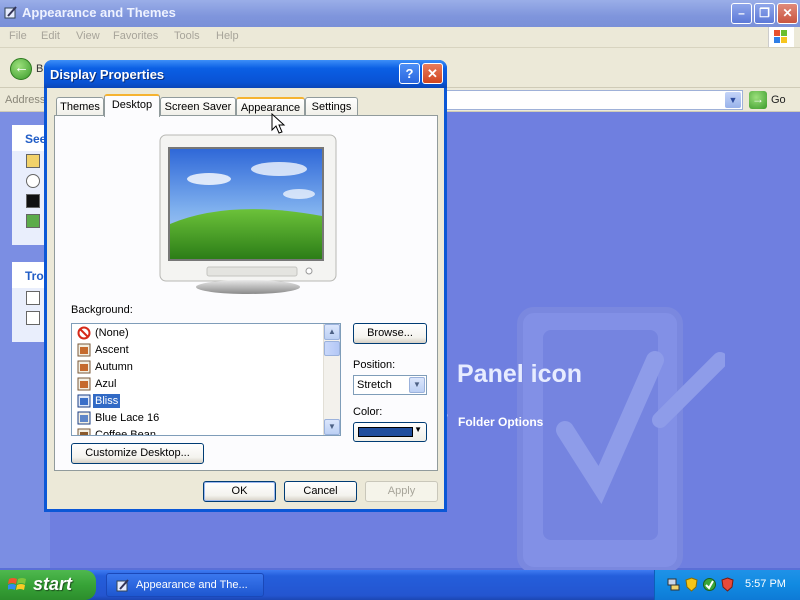  What do you see at coordinates (500, 422) in the screenshot?
I see `folder-options-link: Folder Options` at bounding box center [500, 422].